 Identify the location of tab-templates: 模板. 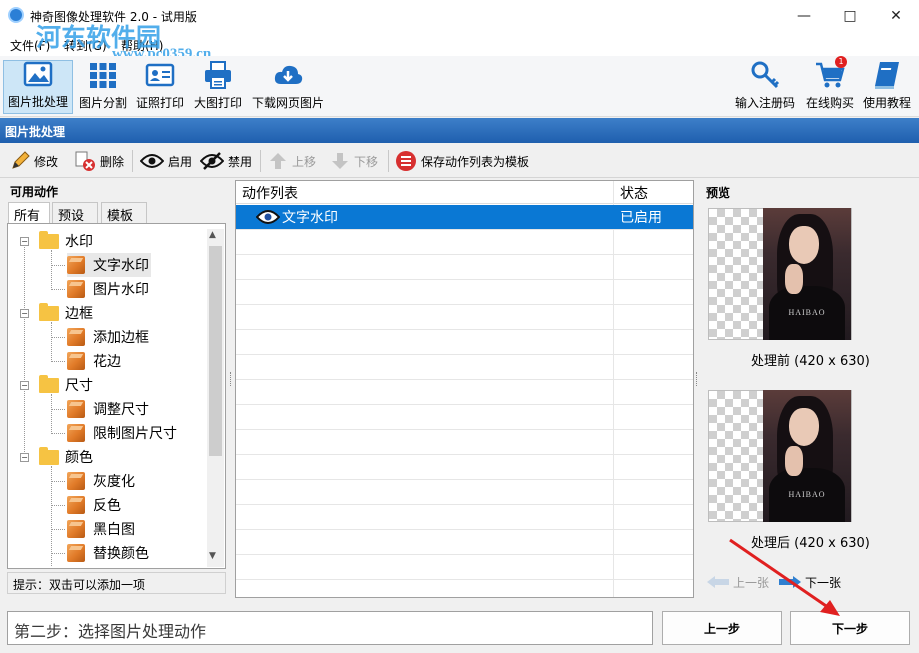
(124, 213).